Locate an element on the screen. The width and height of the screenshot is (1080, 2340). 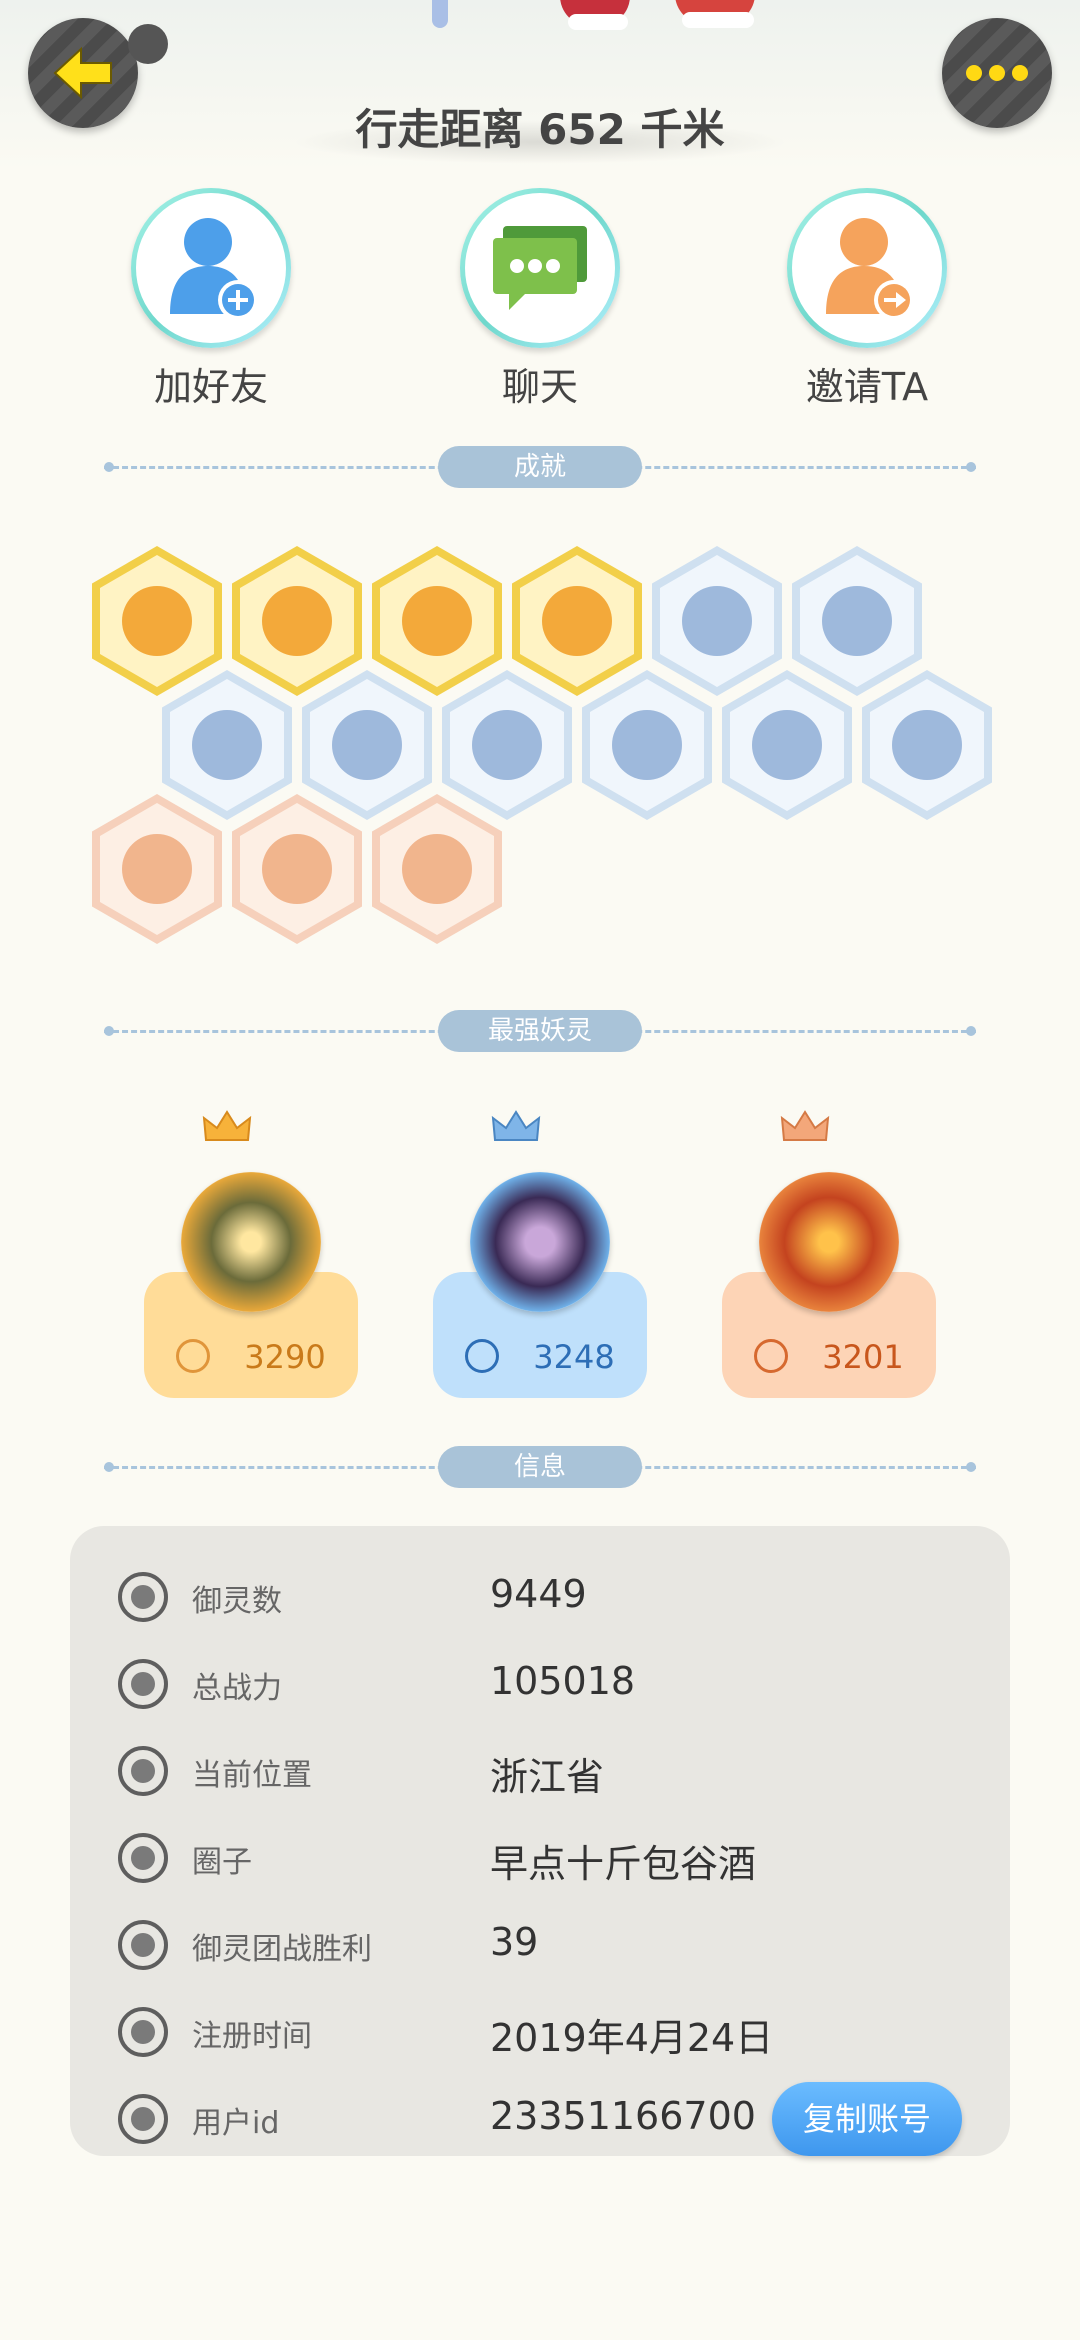
arrow-left-icon is located at coordinates (82, 73).